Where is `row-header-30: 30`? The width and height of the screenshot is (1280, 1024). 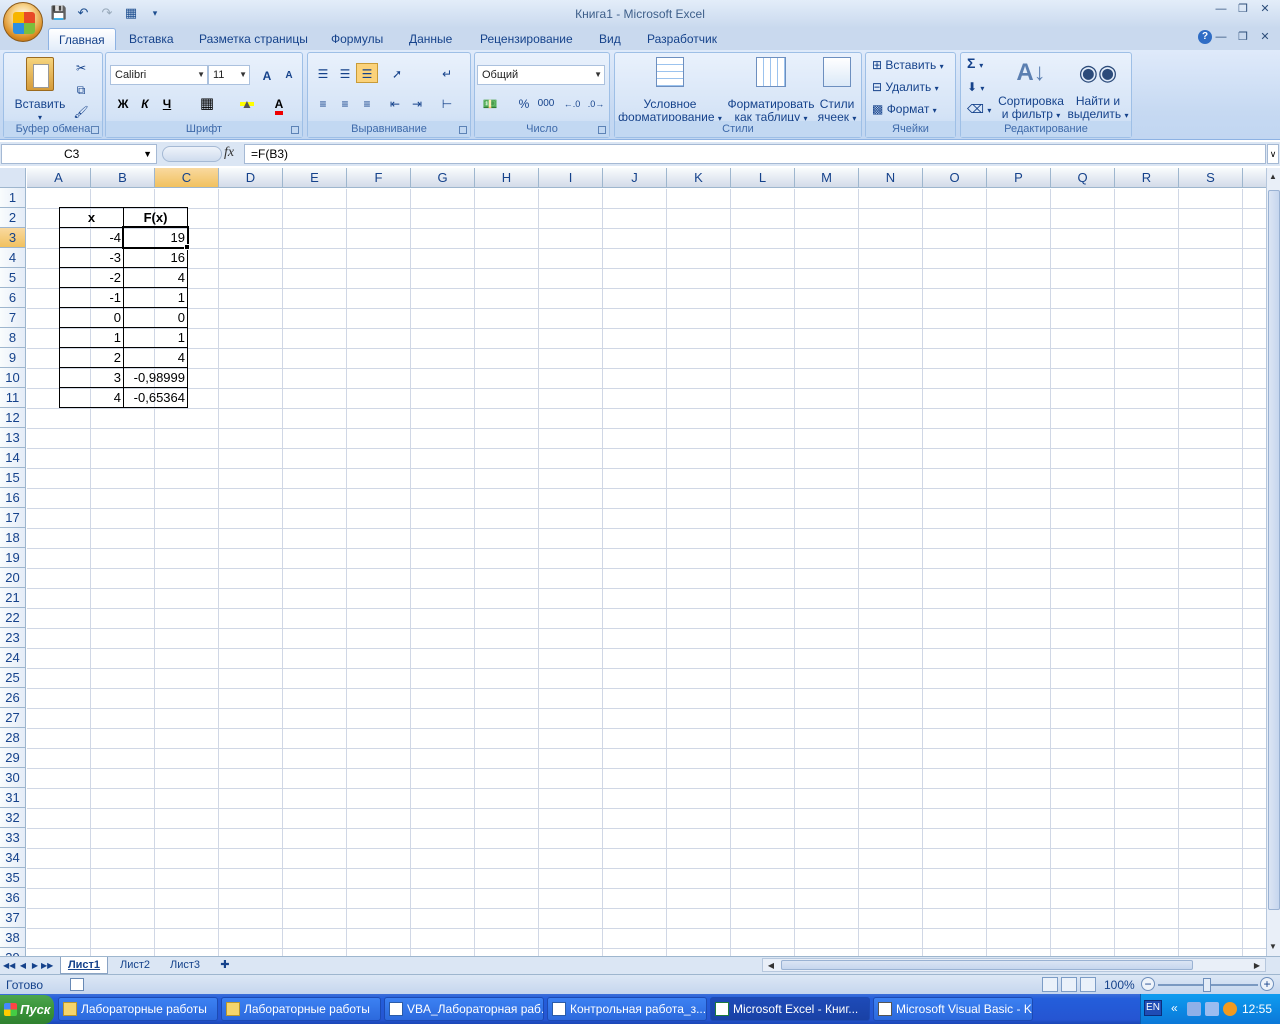 row-header-30: 30 is located at coordinates (13, 778).